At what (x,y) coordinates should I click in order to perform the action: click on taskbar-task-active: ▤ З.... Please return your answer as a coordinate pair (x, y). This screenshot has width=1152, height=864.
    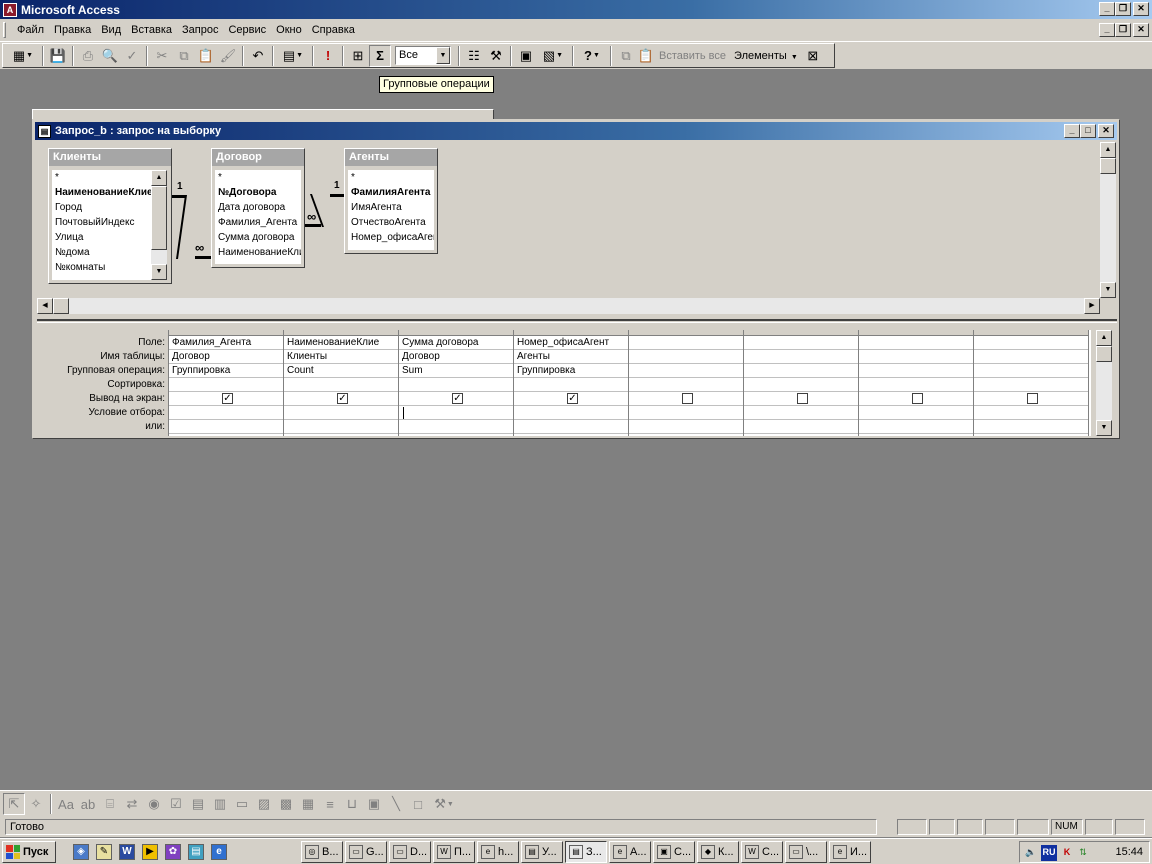
    Looking at the image, I should click on (586, 852).